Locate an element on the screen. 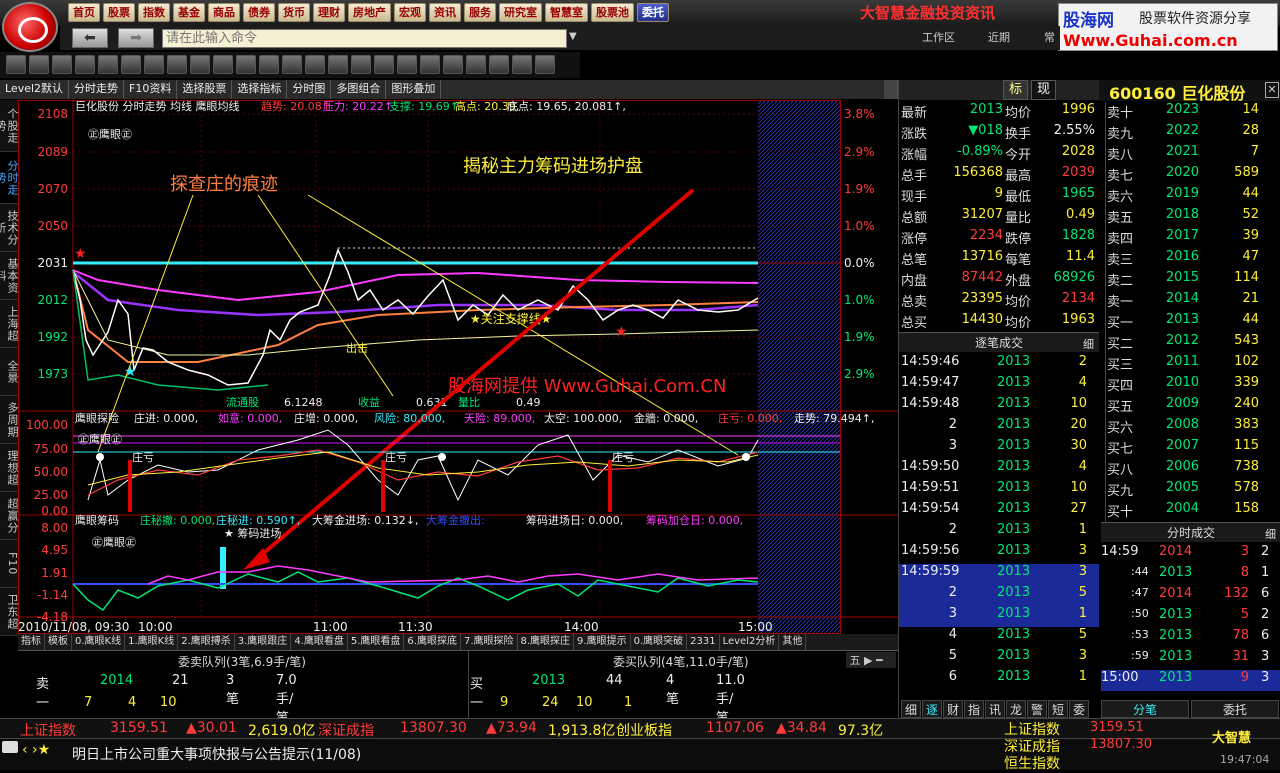  sh-index-name: 上证指数 is located at coordinates (48, 730).